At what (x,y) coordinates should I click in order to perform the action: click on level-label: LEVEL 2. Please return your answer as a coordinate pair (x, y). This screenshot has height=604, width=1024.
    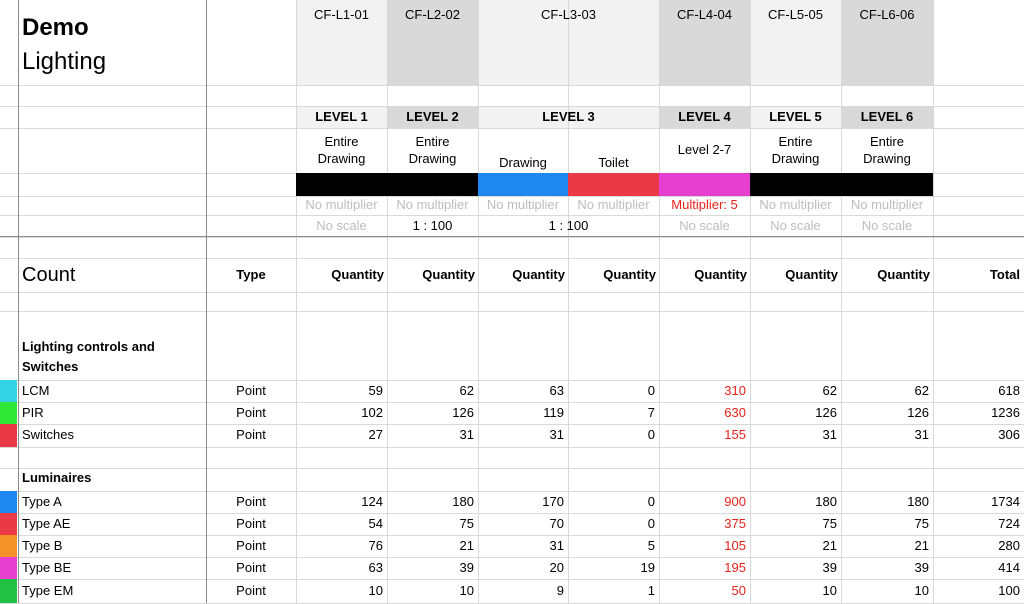
    Looking at the image, I should click on (432, 117).